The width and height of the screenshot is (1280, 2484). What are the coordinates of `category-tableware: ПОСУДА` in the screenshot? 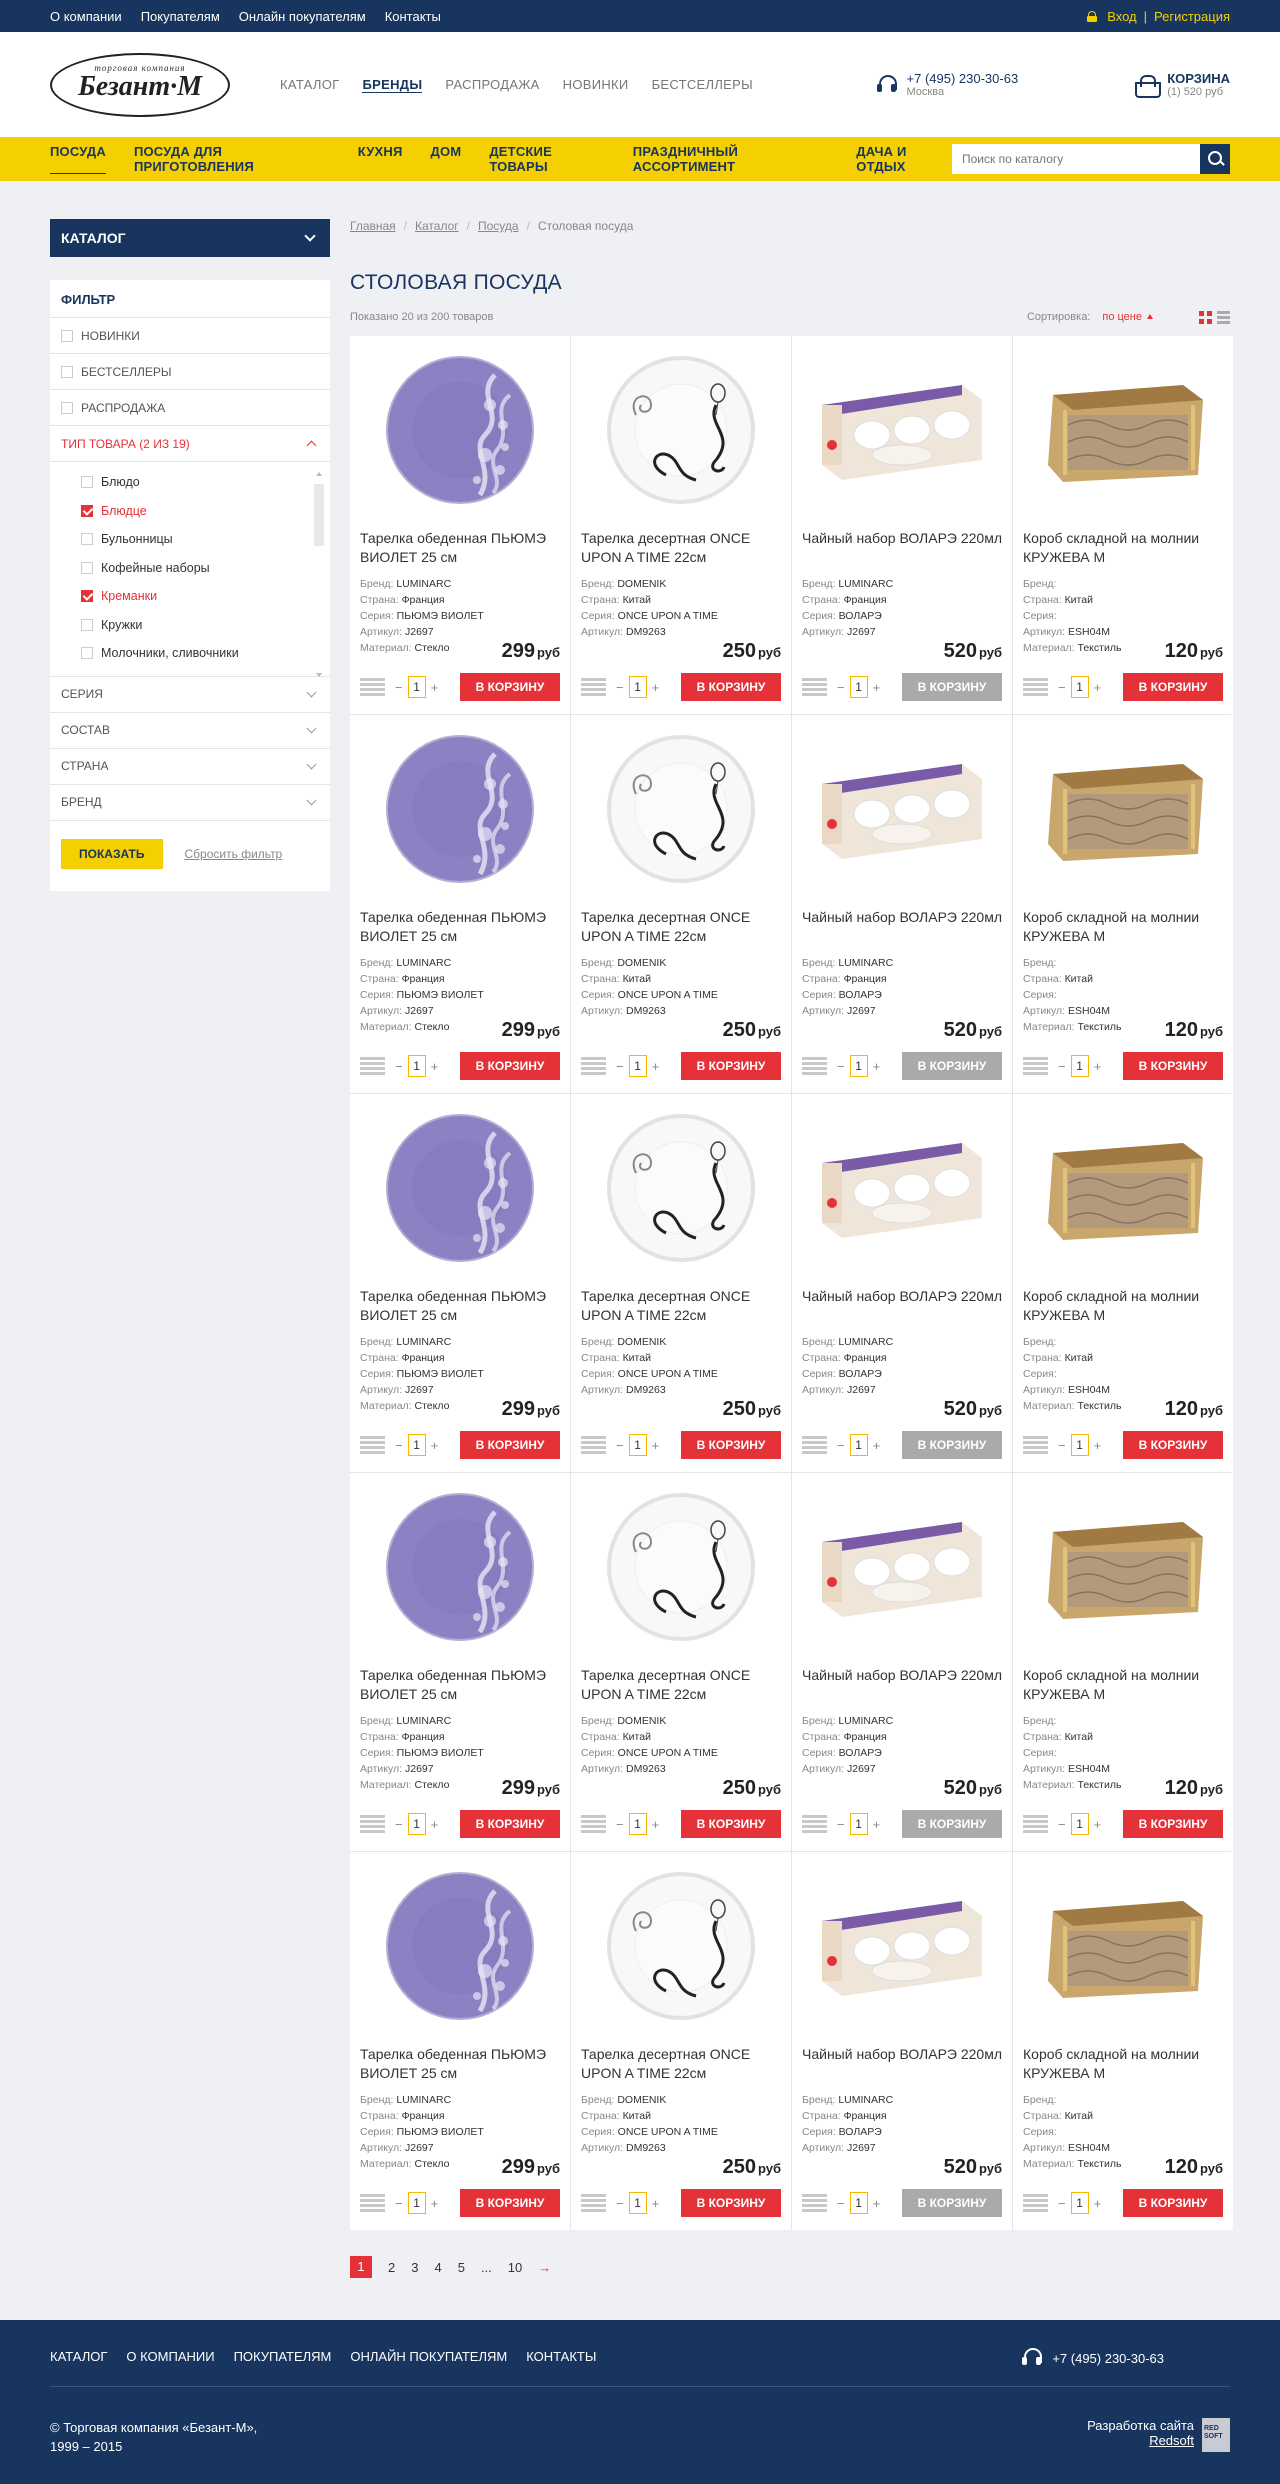 It's located at (78, 159).